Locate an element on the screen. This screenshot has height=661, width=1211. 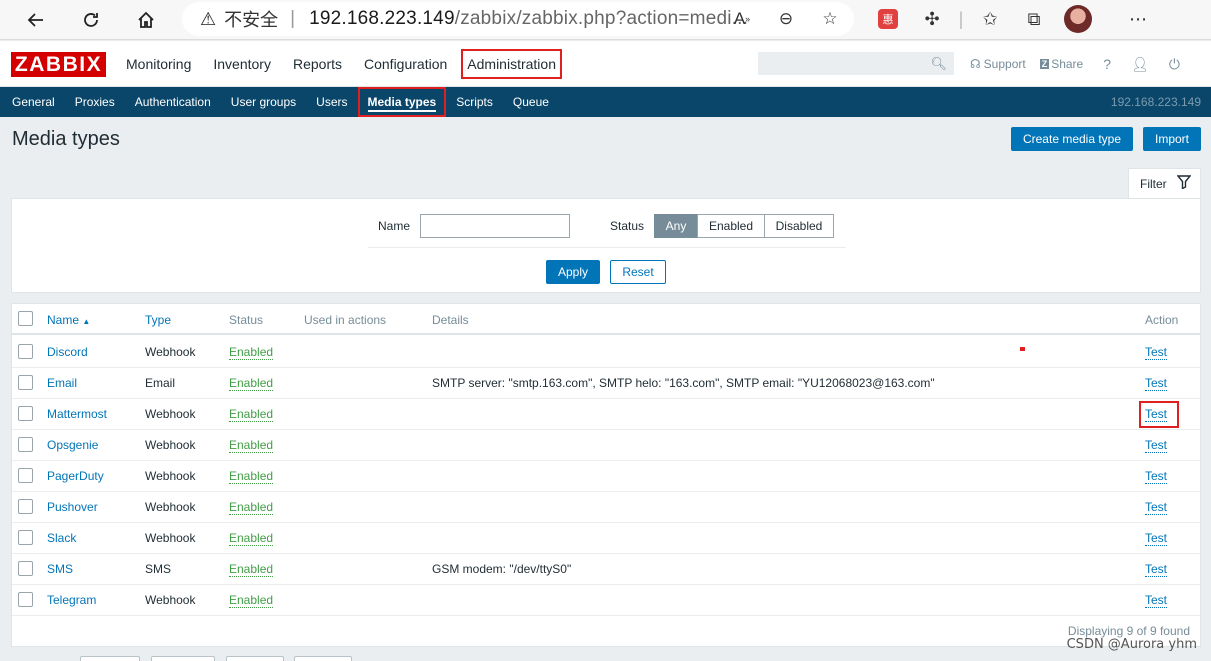
sign-out-icon: ⏻ is located at coordinates (1174, 64).